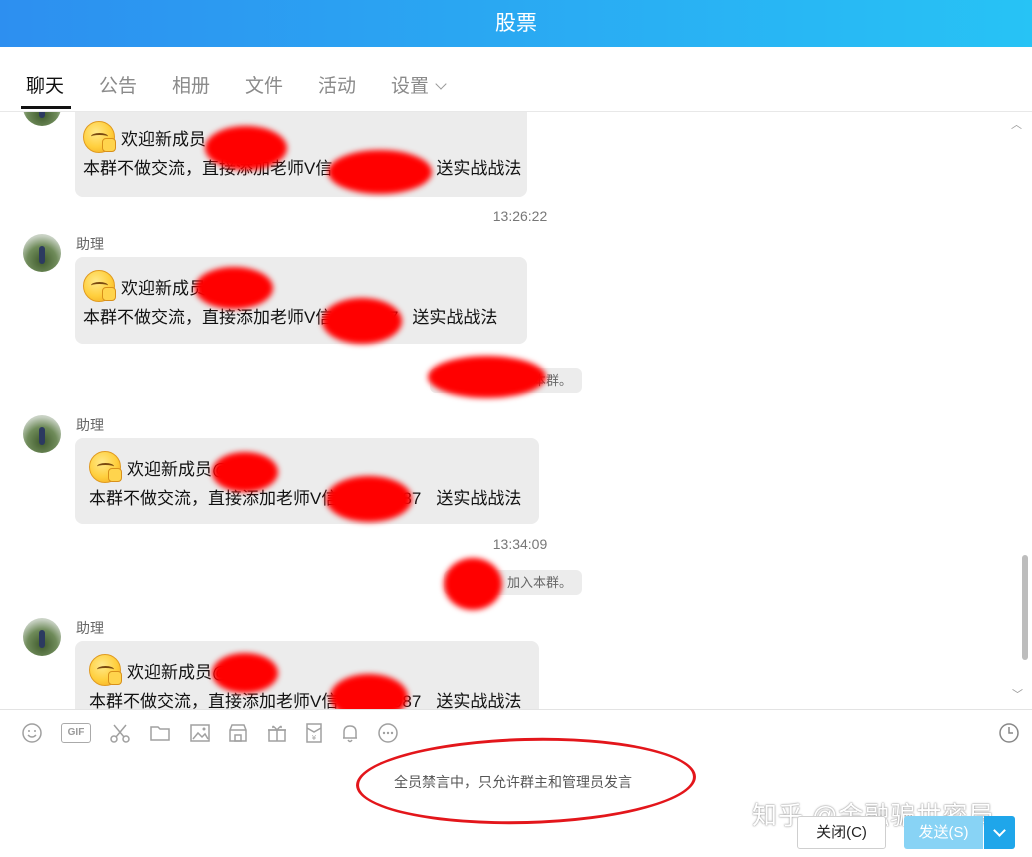 The image size is (1032, 857). What do you see at coordinates (45, 84) in the screenshot?
I see `tab-chat: 聊天` at bounding box center [45, 84].